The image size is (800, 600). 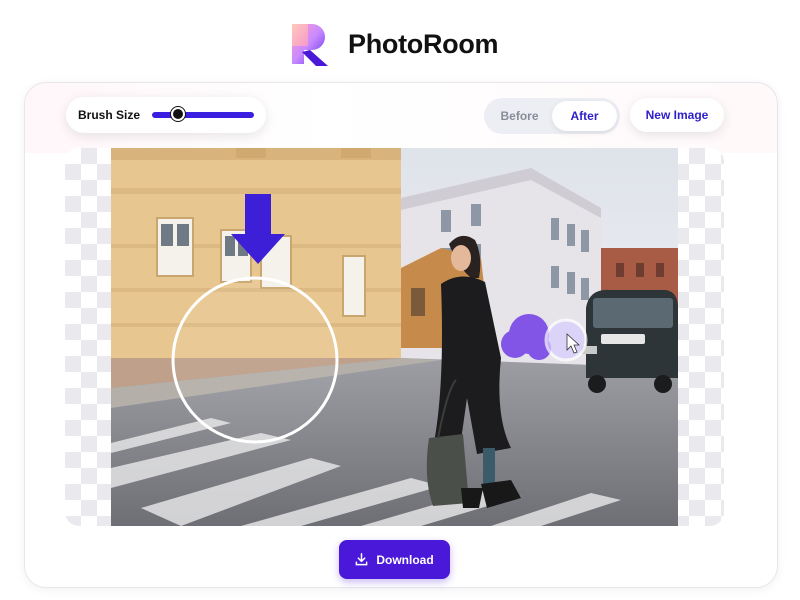 What do you see at coordinates (361, 559) in the screenshot?
I see `download-icon` at bounding box center [361, 559].